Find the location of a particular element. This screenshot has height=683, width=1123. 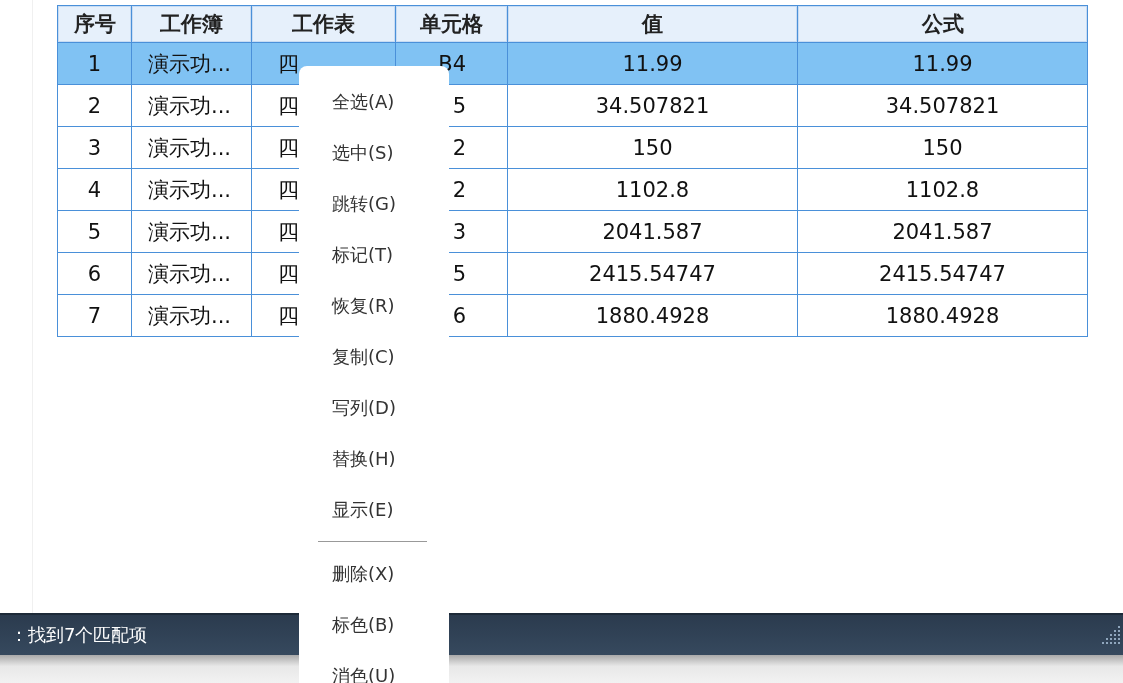

resize-grip-icon is located at coordinates (1111, 635).